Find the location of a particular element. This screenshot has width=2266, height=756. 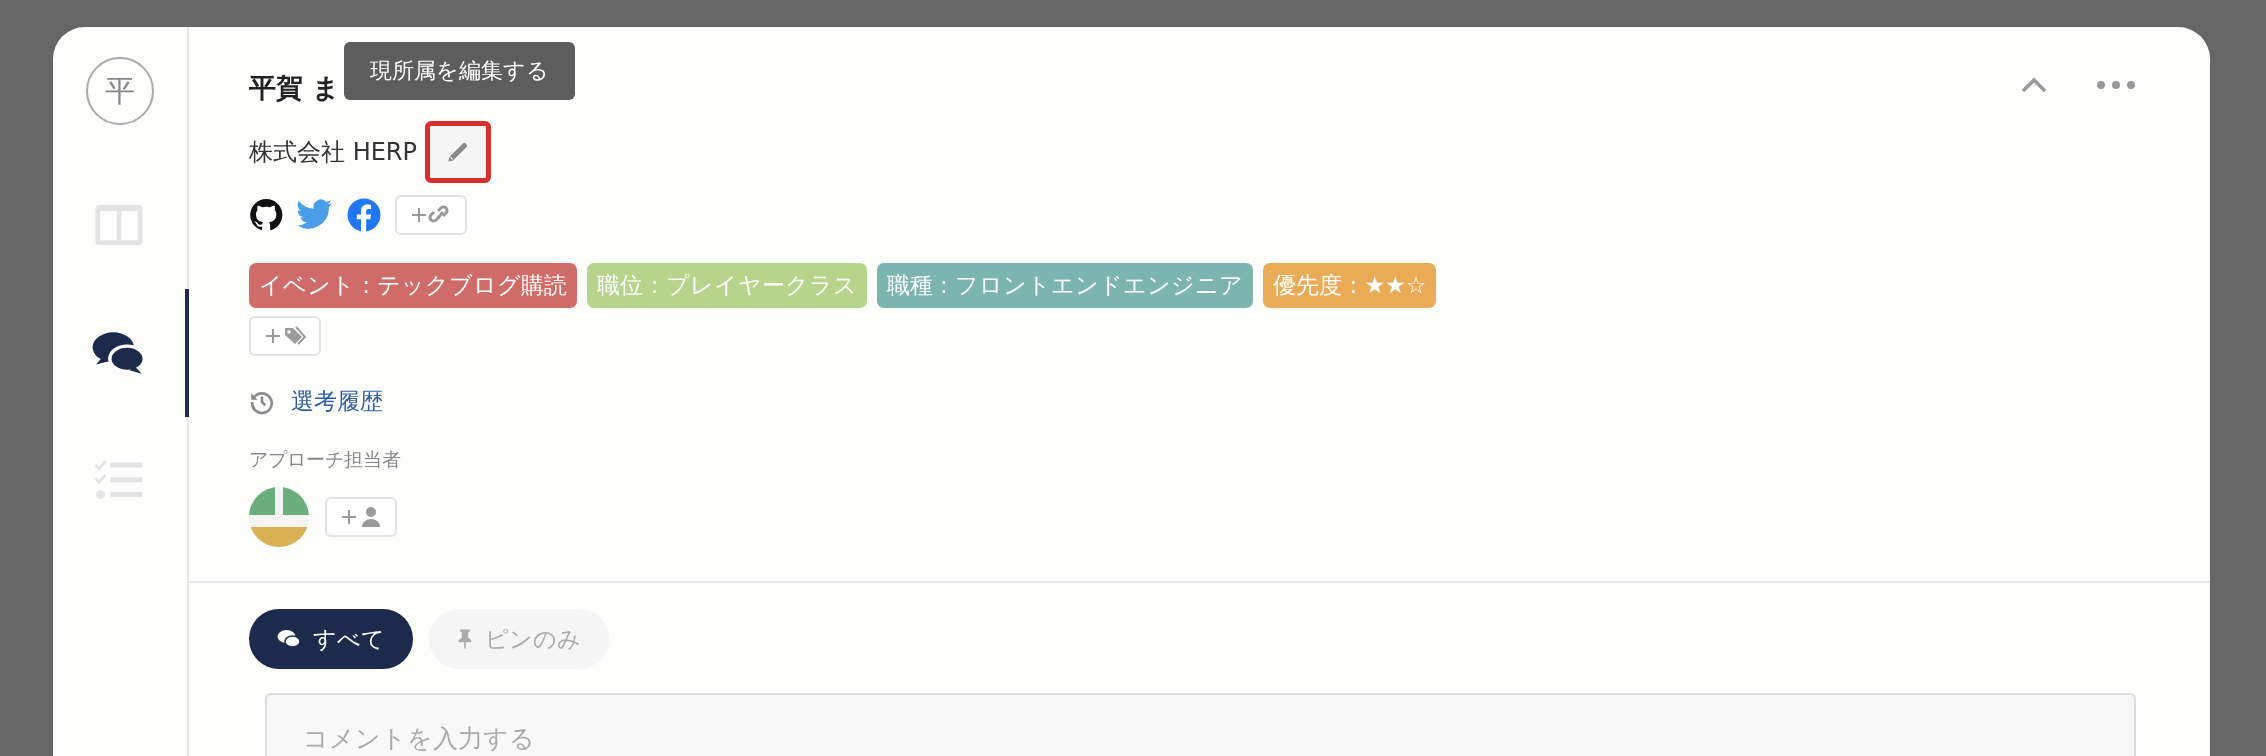

collapse-icon is located at coordinates (2034, 85).